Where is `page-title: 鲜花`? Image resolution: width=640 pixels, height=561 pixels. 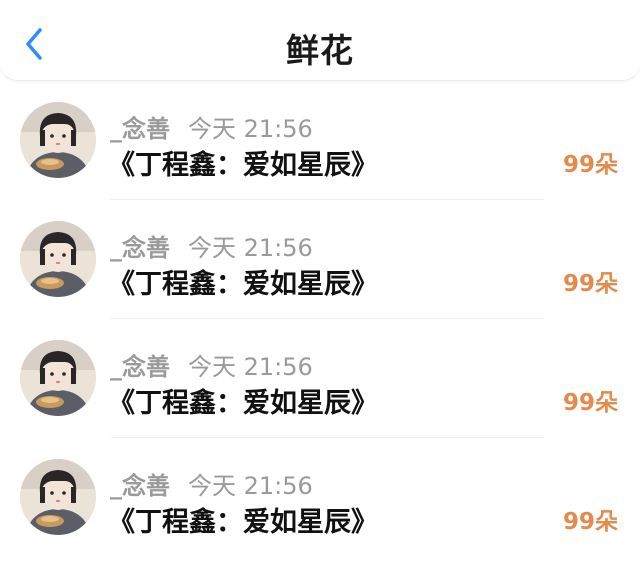 page-title: 鲜花 is located at coordinates (320, 50).